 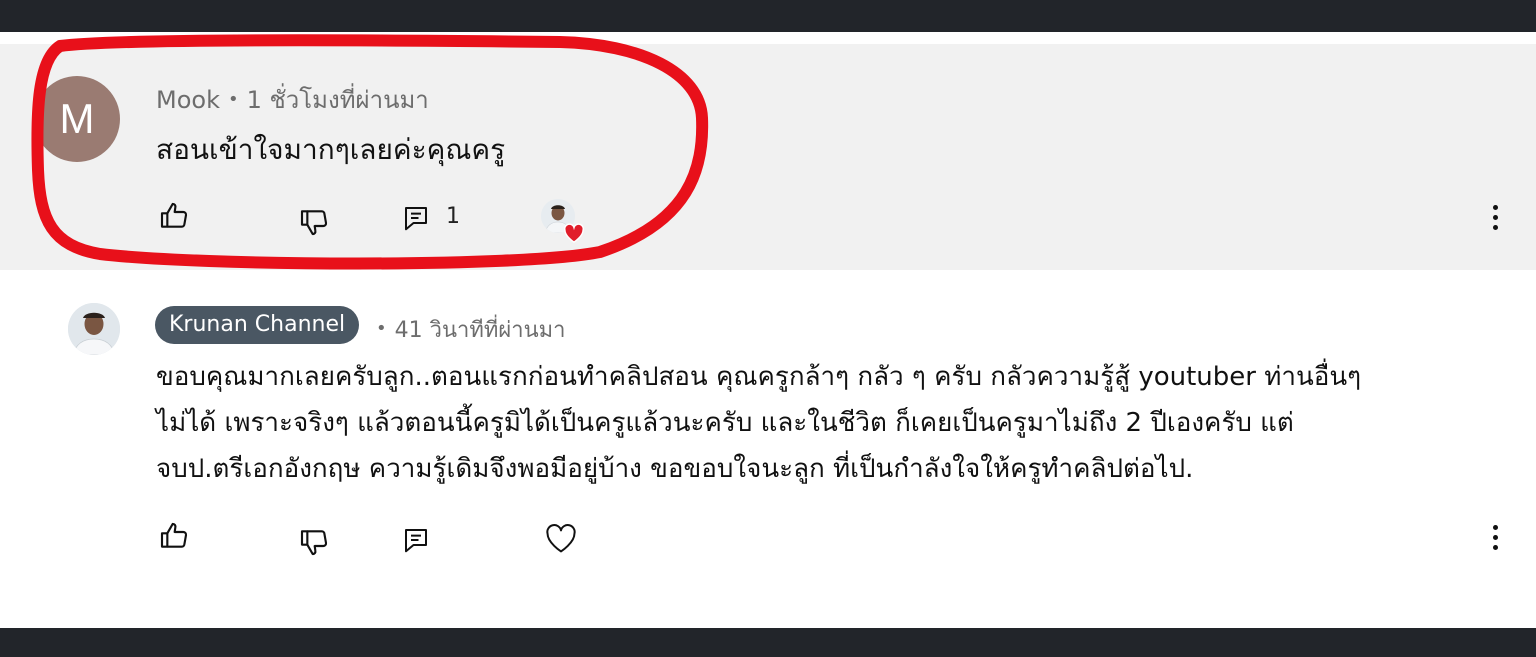 I want to click on comment-time: 1 ชั่วโมงที่ผ่านมา, so click(x=338, y=100).